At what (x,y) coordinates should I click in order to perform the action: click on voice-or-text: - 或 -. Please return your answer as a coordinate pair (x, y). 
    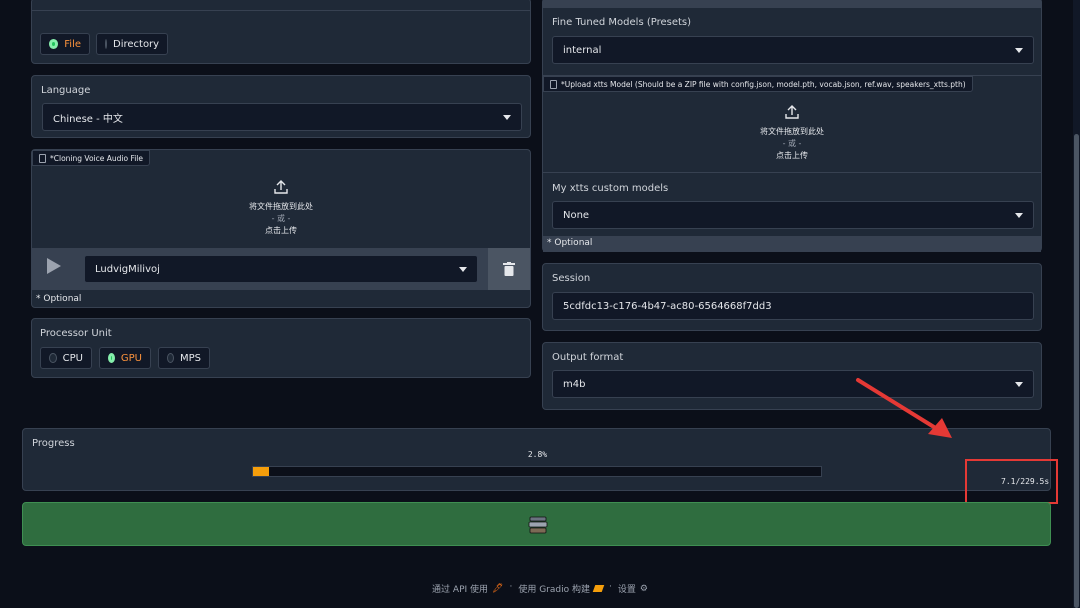
    Looking at the image, I should click on (281, 218).